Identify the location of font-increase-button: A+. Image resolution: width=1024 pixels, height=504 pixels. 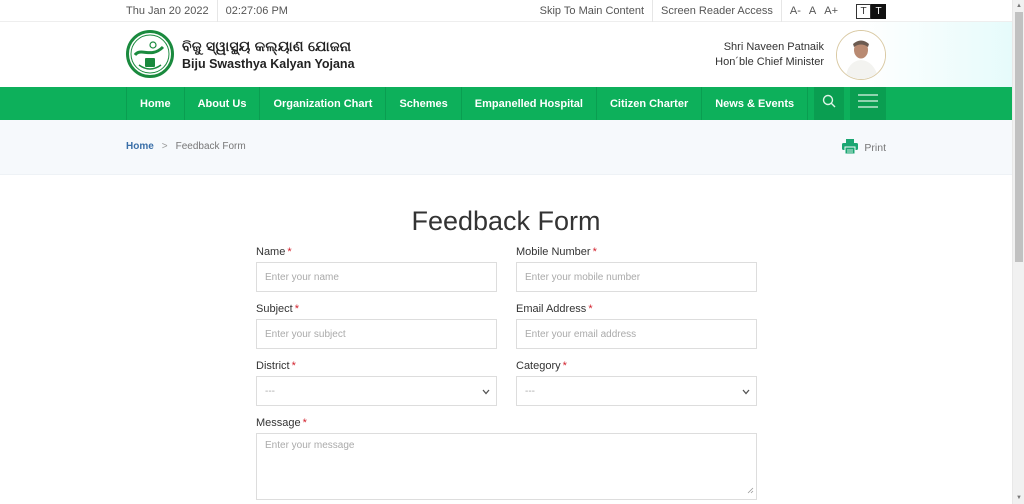
(831, 11).